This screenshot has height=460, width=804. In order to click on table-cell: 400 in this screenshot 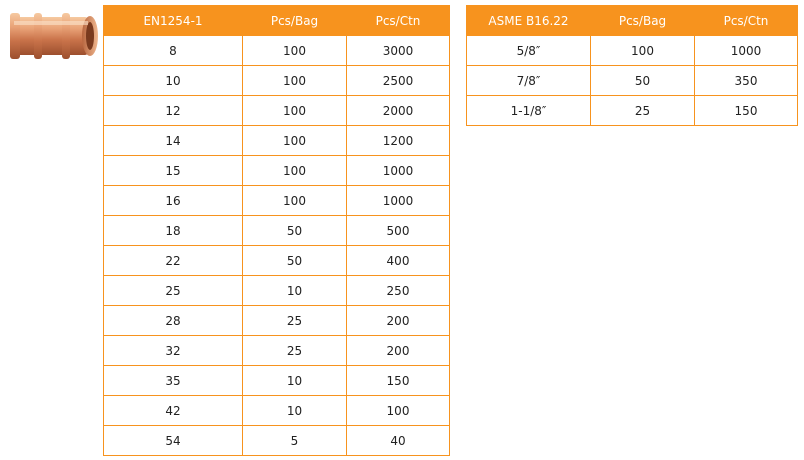, I will do `click(398, 260)`.